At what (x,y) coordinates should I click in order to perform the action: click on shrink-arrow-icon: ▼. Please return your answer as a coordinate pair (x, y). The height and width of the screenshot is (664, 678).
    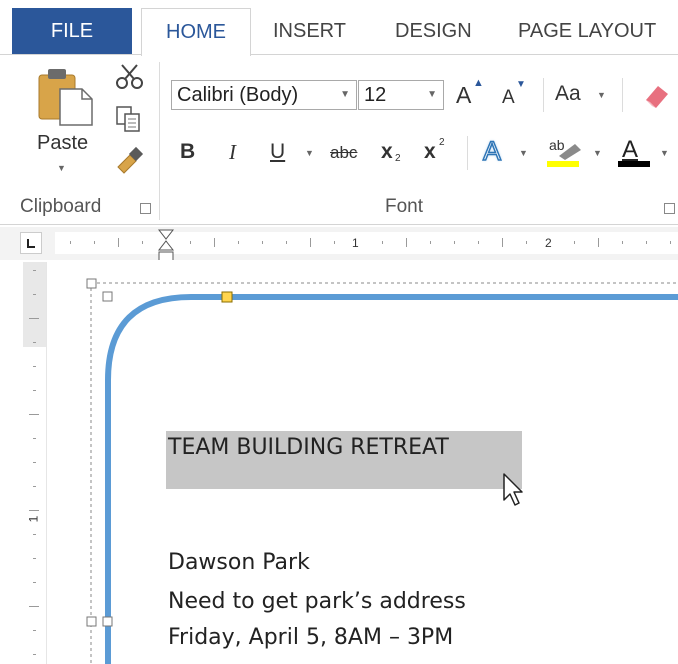
    Looking at the image, I should click on (521, 84).